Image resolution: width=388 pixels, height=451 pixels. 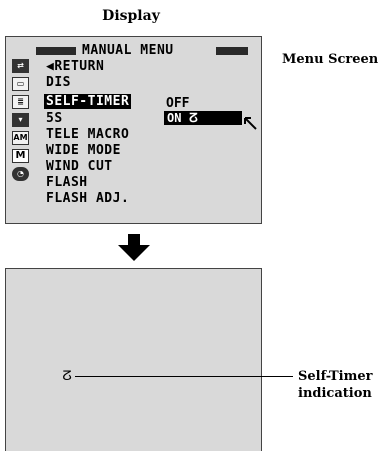 I want to click on menu-title: MANUAL MENU, so click(x=142, y=50).